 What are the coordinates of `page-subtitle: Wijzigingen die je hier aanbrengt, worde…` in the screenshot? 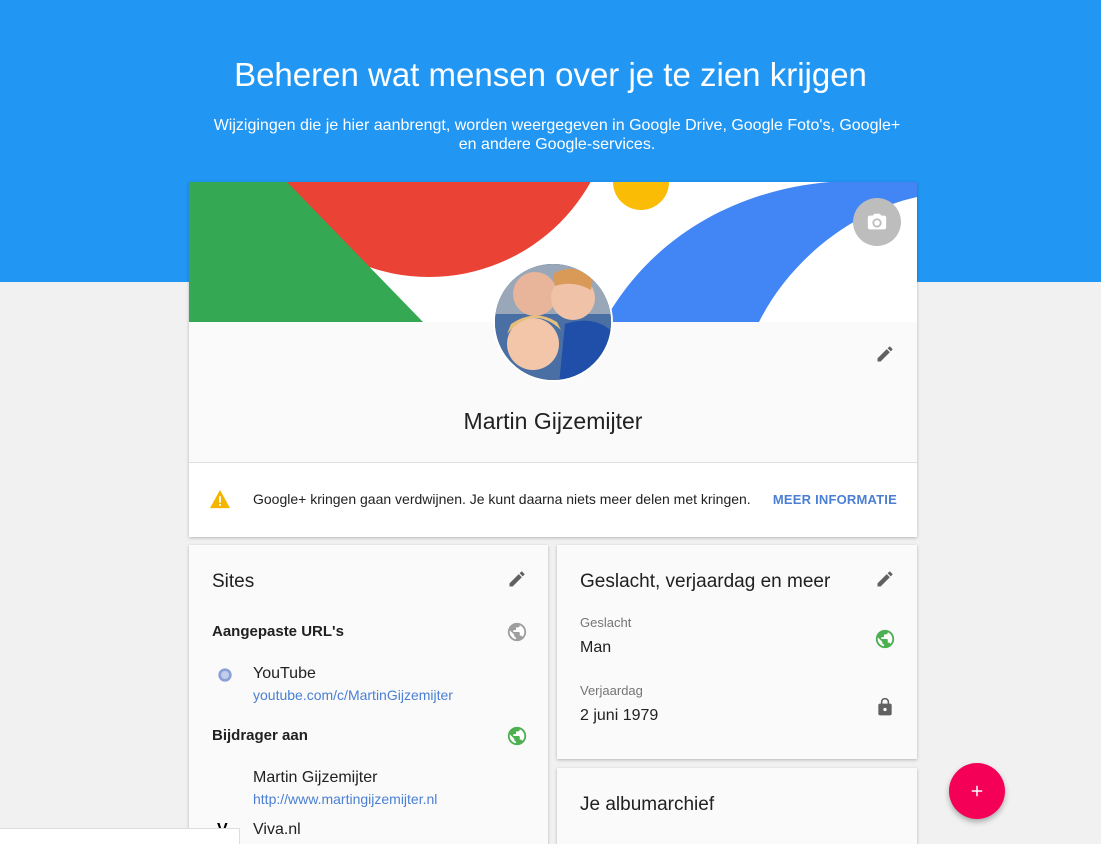 It's located at (557, 135).